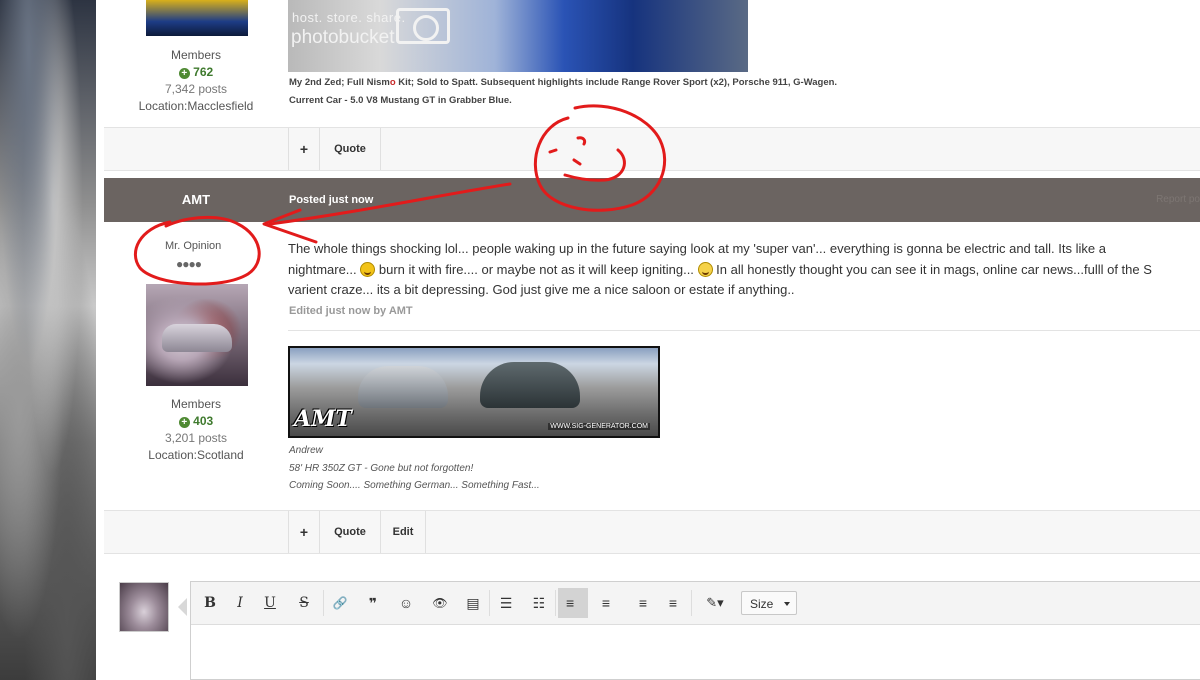 The image size is (1200, 680). What do you see at coordinates (787, 604) in the screenshot?
I see `chevron-down-icon` at bounding box center [787, 604].